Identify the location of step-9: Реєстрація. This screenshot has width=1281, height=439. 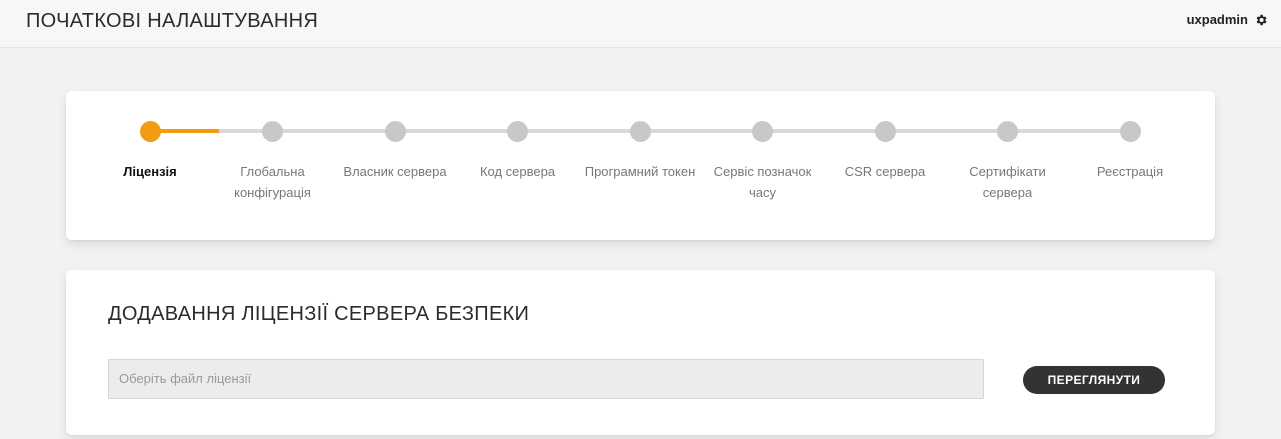
(1130, 165).